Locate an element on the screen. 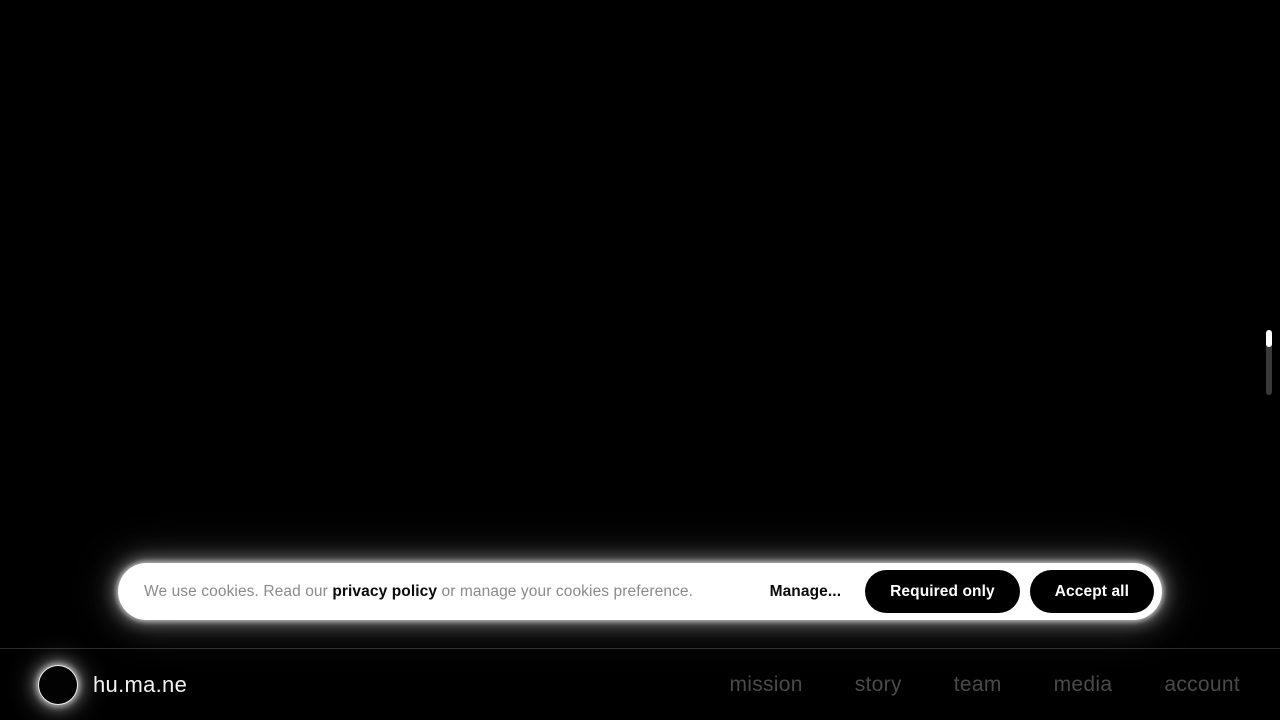  vertical-scrollbar-track is located at coordinates (1269, 362).